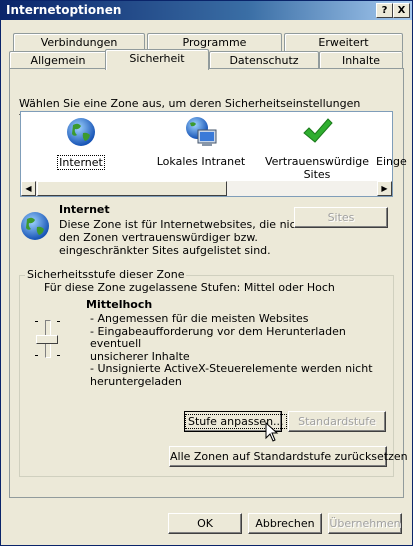  Describe the element at coordinates (47, 339) in the screenshot. I see `security-level-slider-thumb` at that location.